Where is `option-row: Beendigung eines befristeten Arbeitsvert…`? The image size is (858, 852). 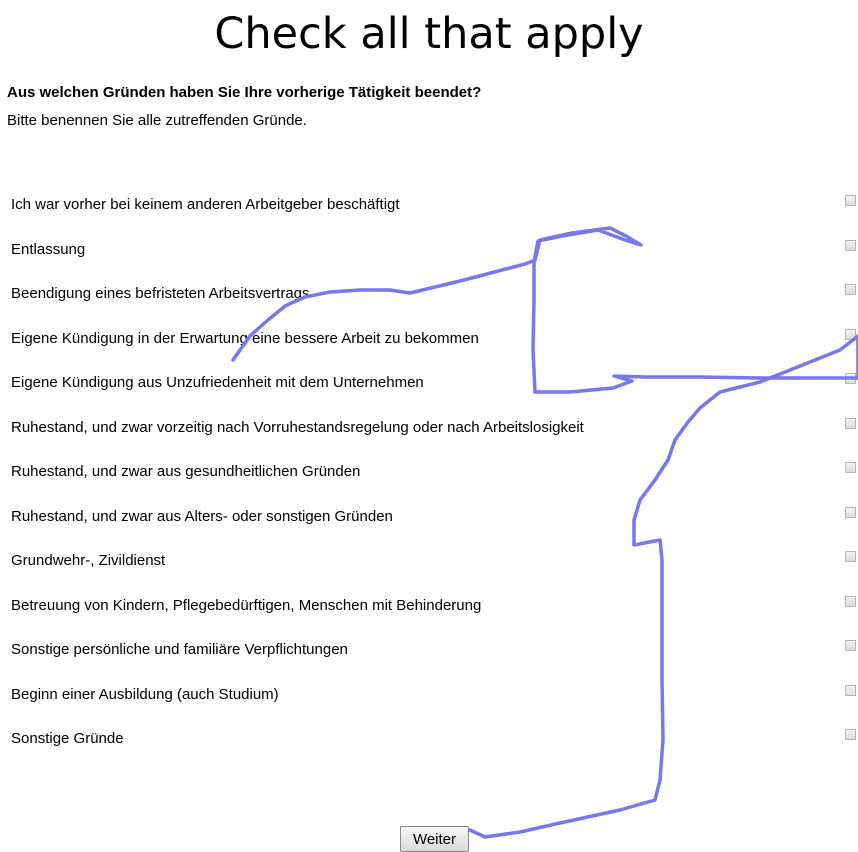 option-row: Beendigung eines befristeten Arbeitsvert… is located at coordinates (429, 293).